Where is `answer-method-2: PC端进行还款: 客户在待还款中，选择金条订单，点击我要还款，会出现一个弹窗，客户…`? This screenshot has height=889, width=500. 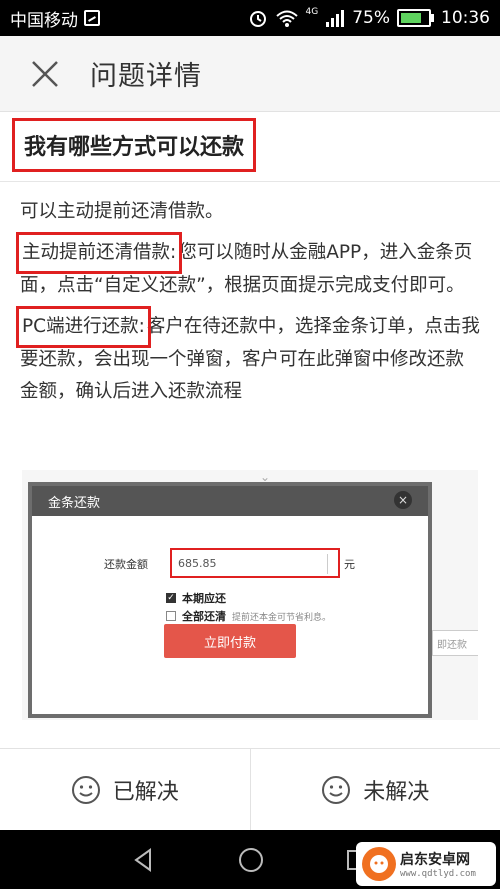 answer-method-2: PC端进行还款: 客户在待还款中，选择金条订单，点击我要还款，会出现一个弹窗，客户… is located at coordinates (248, 357).